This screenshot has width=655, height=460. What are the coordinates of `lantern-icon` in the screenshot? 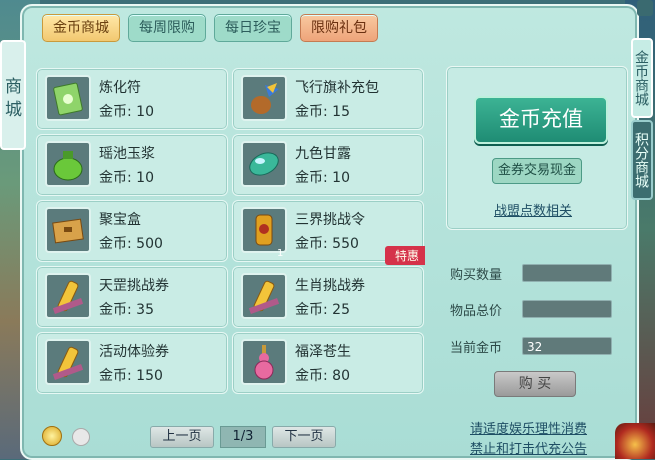 It's located at (635, 441).